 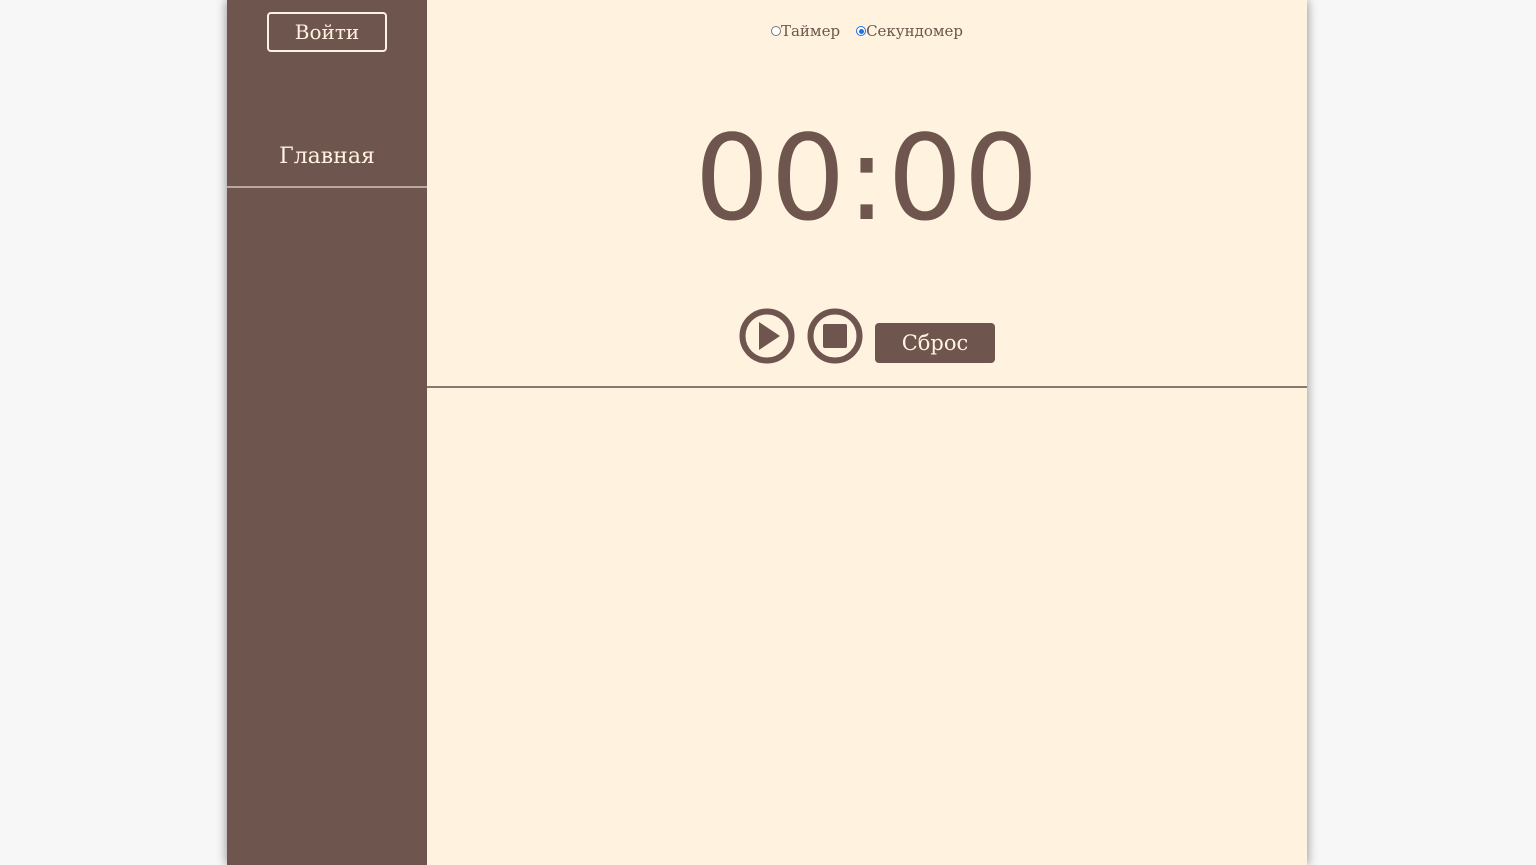 I want to click on mode-option-stopwatch: Секундомер, so click(x=909, y=31).